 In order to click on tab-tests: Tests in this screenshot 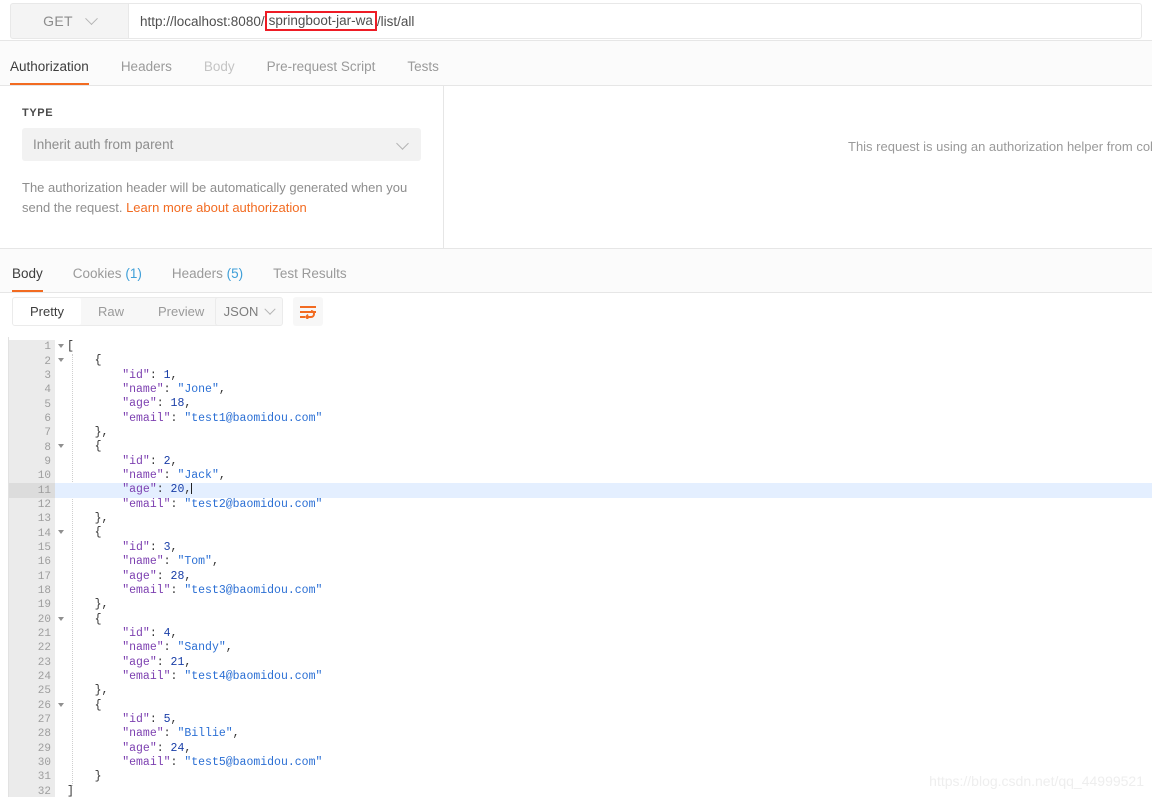, I will do `click(423, 72)`.